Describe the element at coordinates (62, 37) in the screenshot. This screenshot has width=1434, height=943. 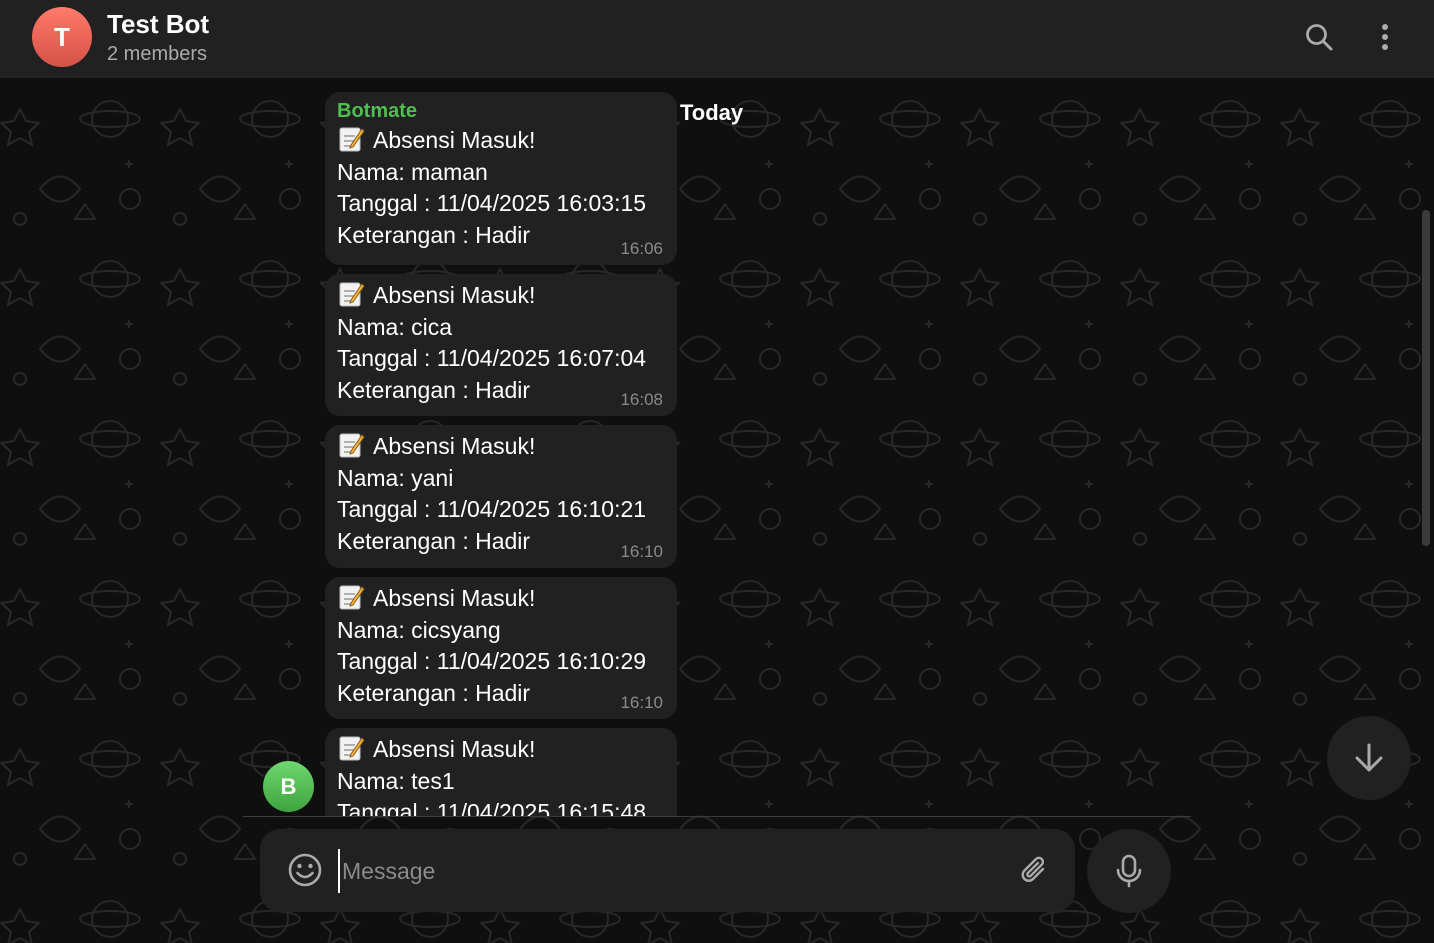
I see `chat-avatar: T` at that location.